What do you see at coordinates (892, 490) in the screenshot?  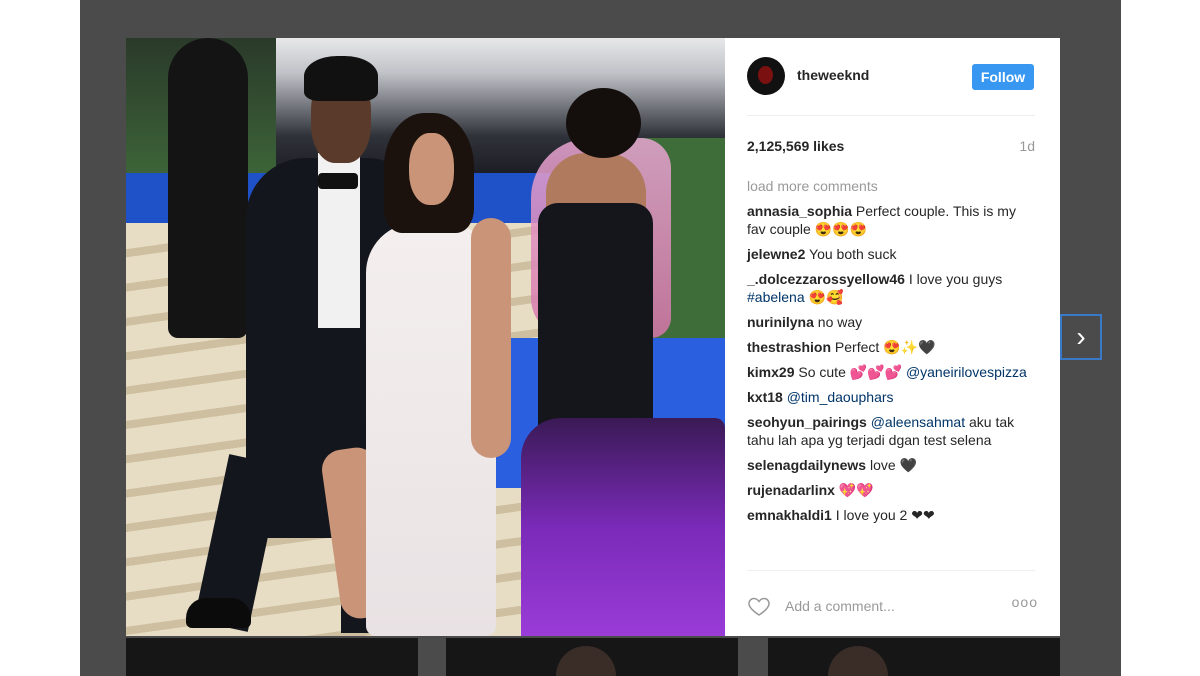 I see `comment-item: rujenadarlinx 💖💖` at bounding box center [892, 490].